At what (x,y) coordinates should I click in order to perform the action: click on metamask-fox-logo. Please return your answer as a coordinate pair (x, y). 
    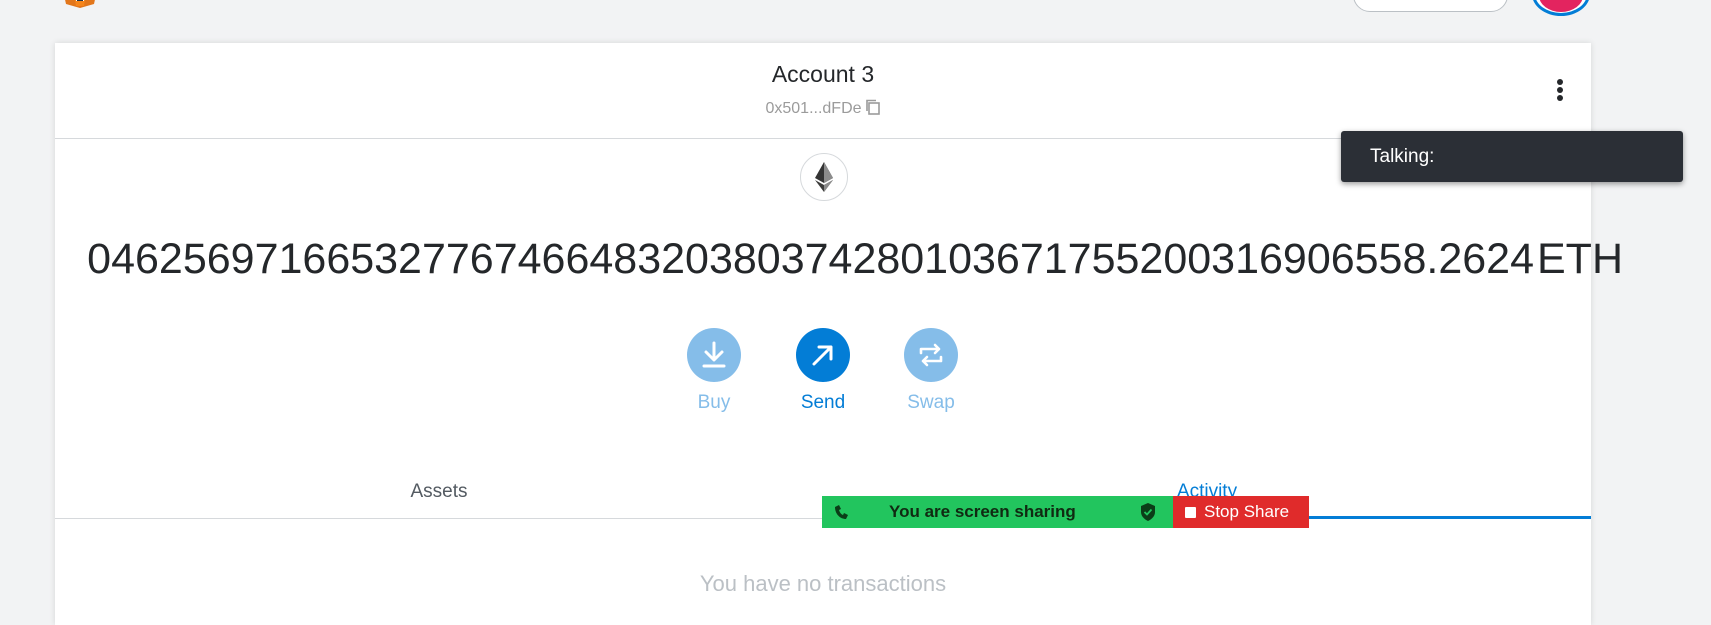
    Looking at the image, I should click on (80, 4).